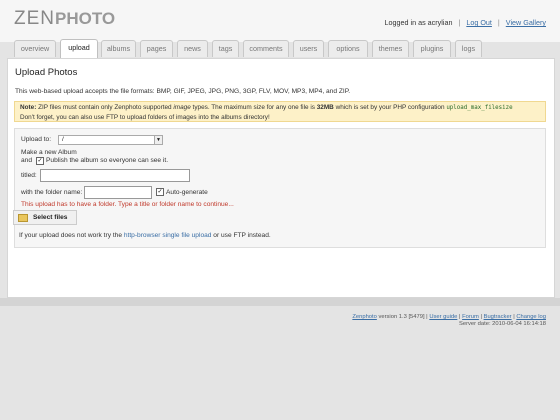  What do you see at coordinates (348, 48) in the screenshot?
I see `tab-options: options` at bounding box center [348, 48].